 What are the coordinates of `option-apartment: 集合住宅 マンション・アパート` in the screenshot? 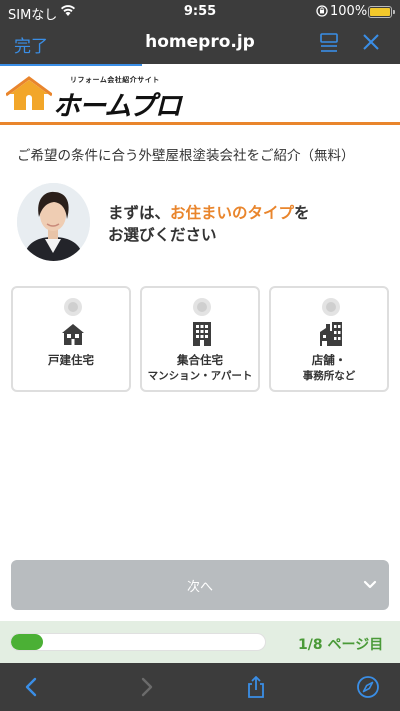 It's located at (200, 339).